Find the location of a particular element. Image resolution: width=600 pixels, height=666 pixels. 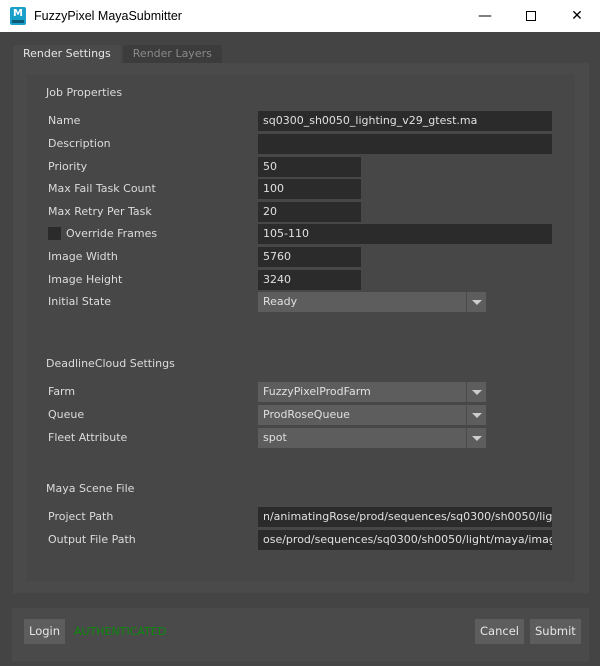

priority-label: Priority is located at coordinates (68, 166).